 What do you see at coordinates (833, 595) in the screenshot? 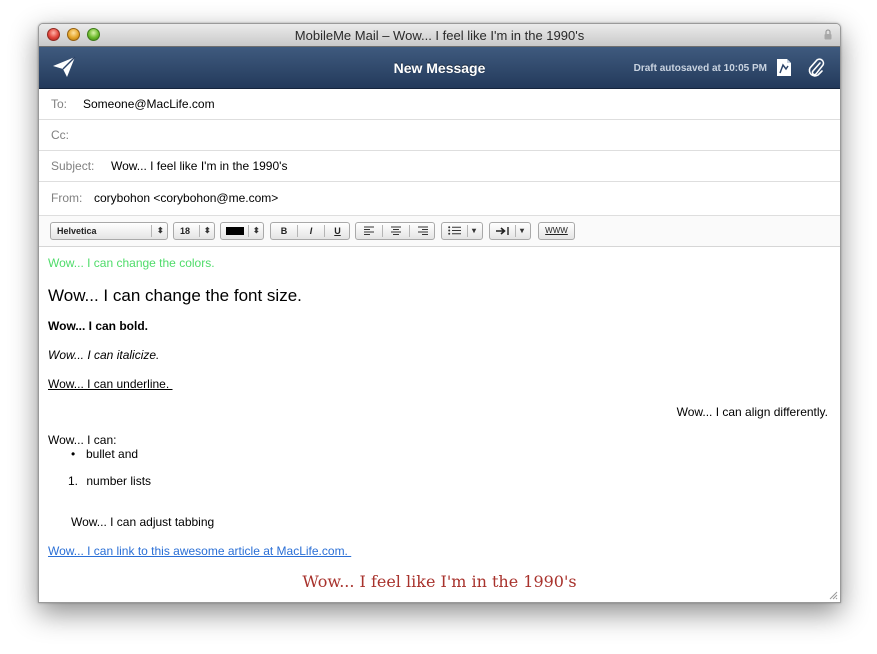
I see `resize-grip-icon` at bounding box center [833, 595].